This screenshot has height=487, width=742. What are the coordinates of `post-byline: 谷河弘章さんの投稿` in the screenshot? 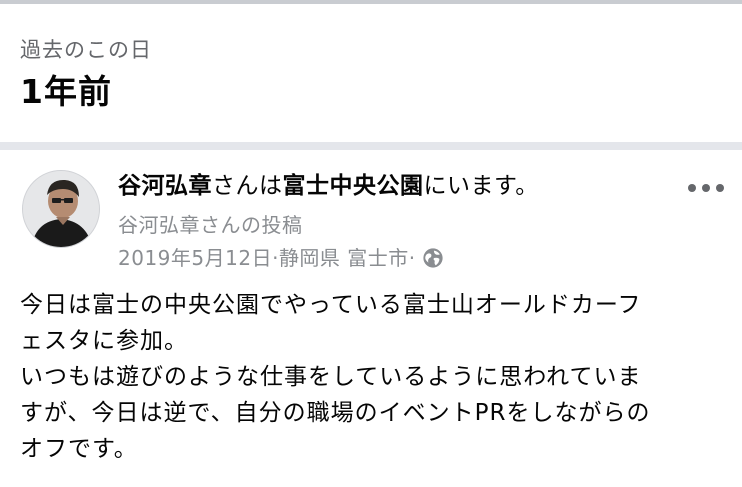 It's located at (210, 225).